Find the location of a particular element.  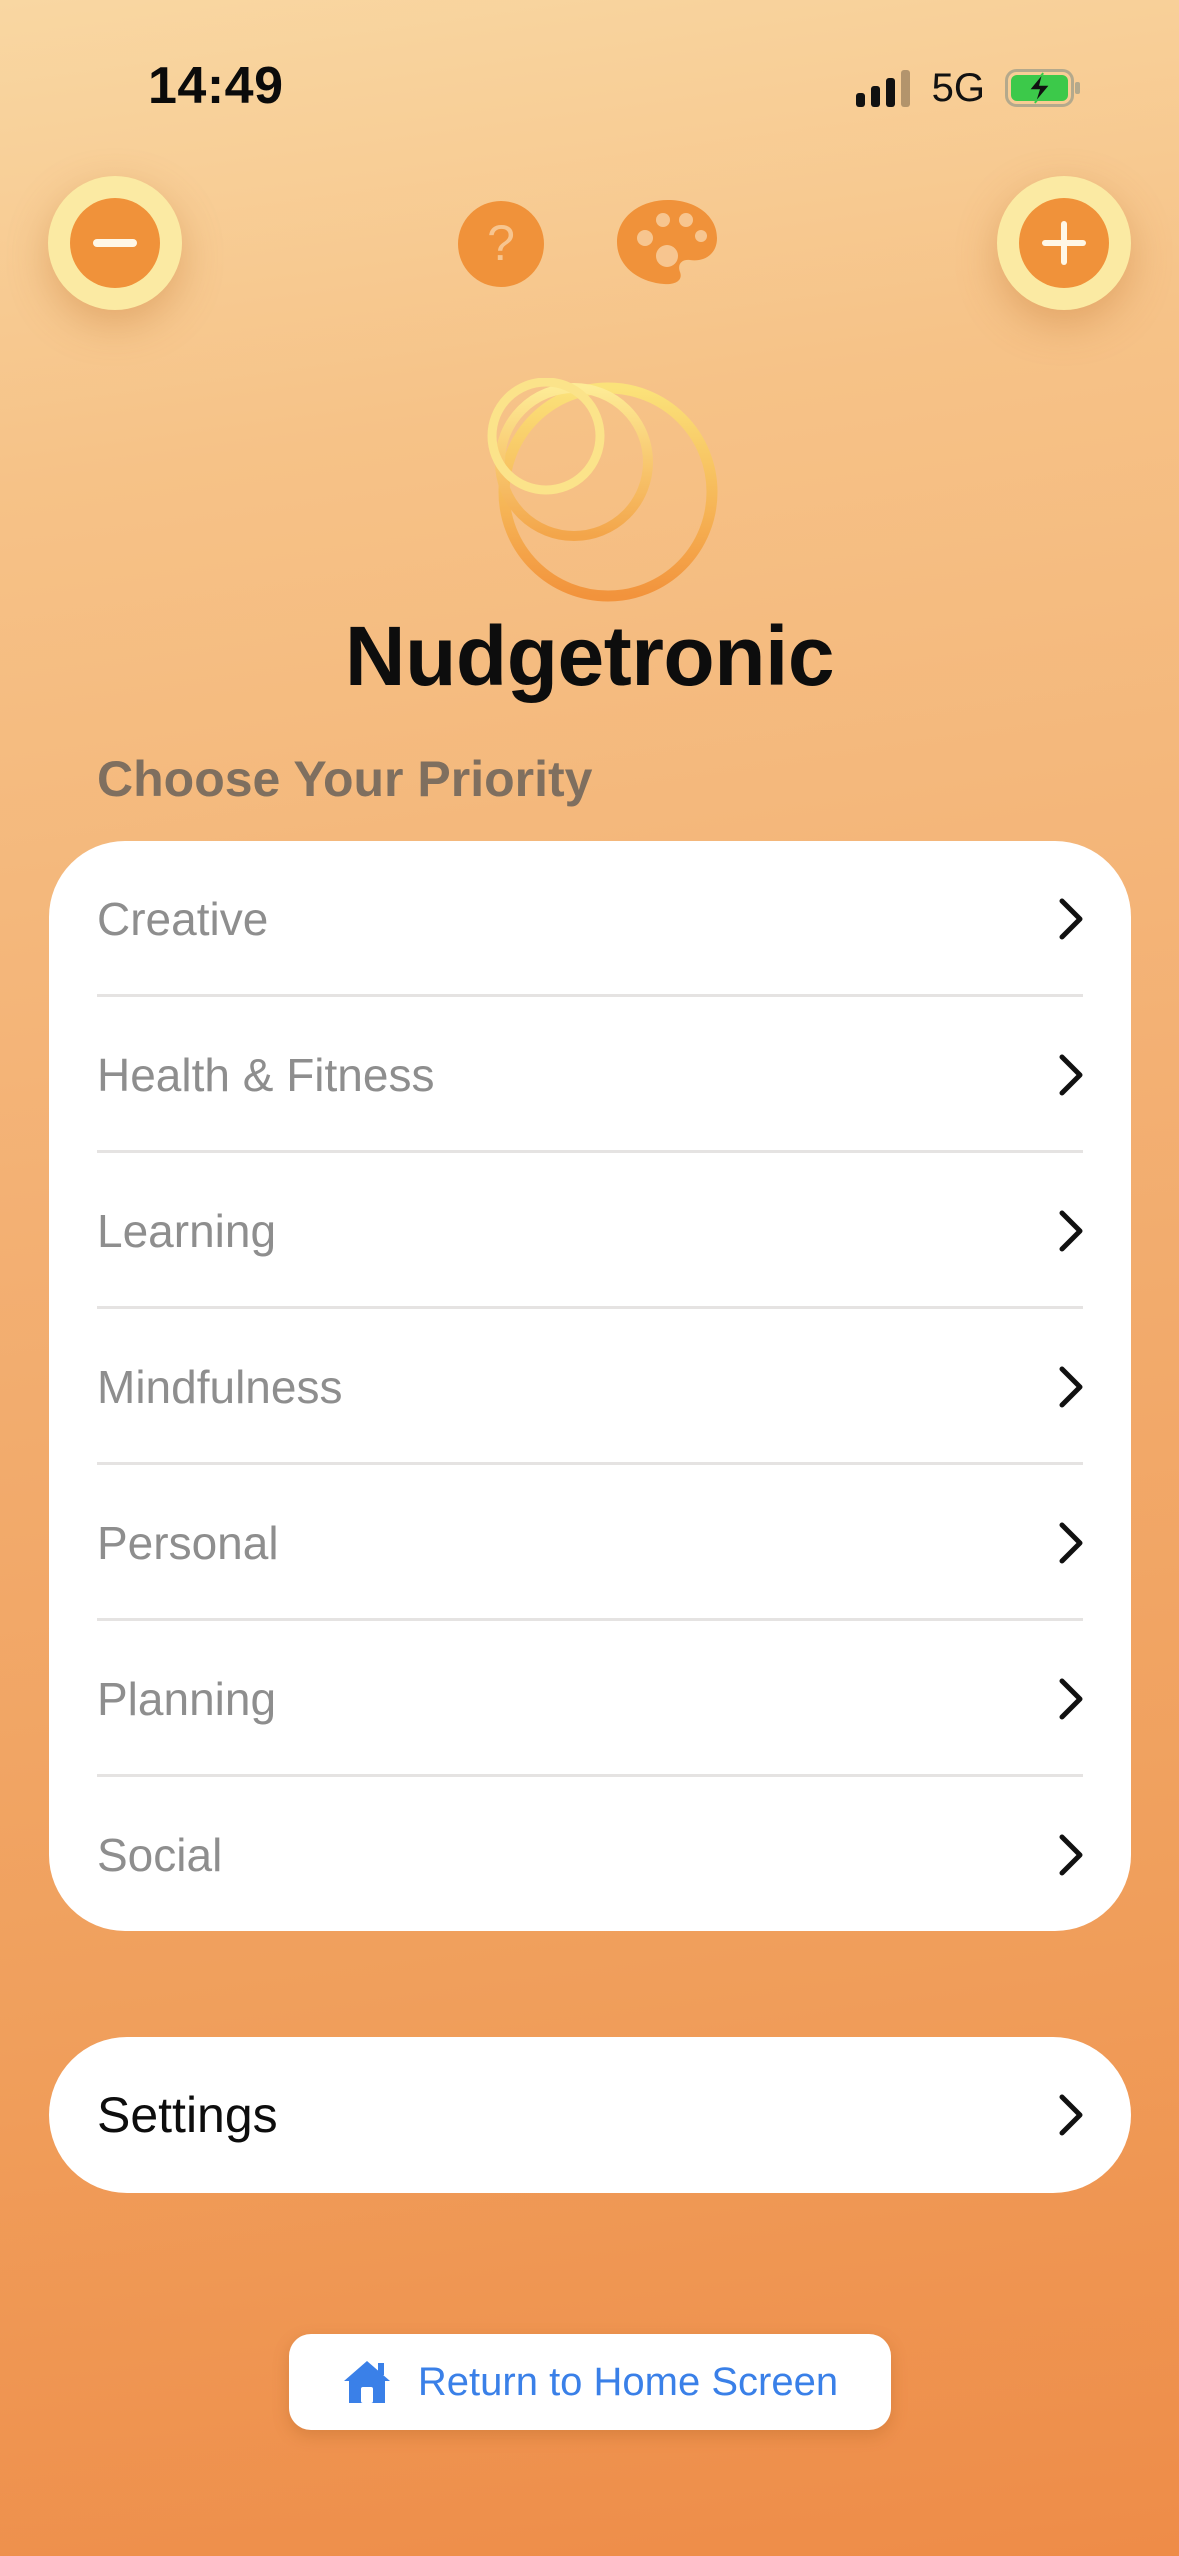

priority-item-label: Personal is located at coordinates (188, 1543).